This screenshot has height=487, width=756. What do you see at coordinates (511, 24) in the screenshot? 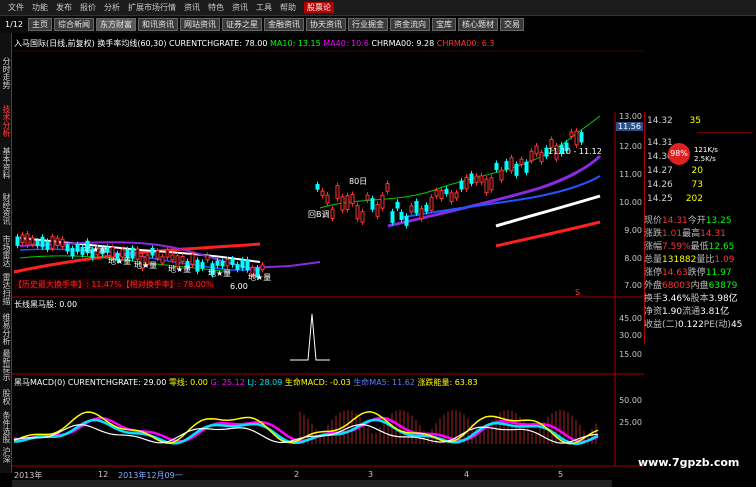
I see `tab-trade: 交易` at bounding box center [511, 24].